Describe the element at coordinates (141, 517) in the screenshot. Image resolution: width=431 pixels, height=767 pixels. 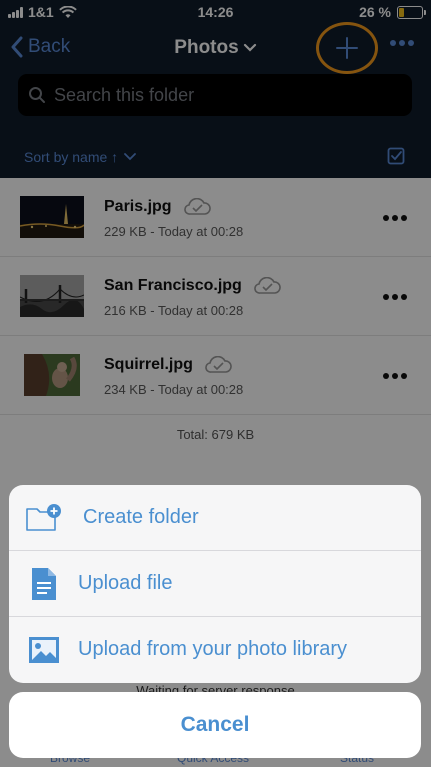
I see `create-folder-label: Create folder` at that location.